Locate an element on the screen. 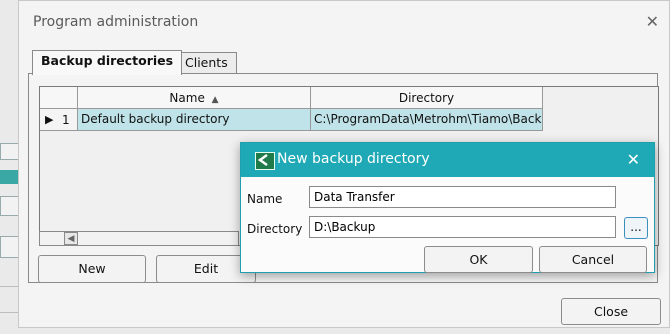 The height and width of the screenshot is (334, 670). table-row-directory-cell: C:\ProgramData\Metrohm\Tiamo\Backup is located at coordinates (427, 120).